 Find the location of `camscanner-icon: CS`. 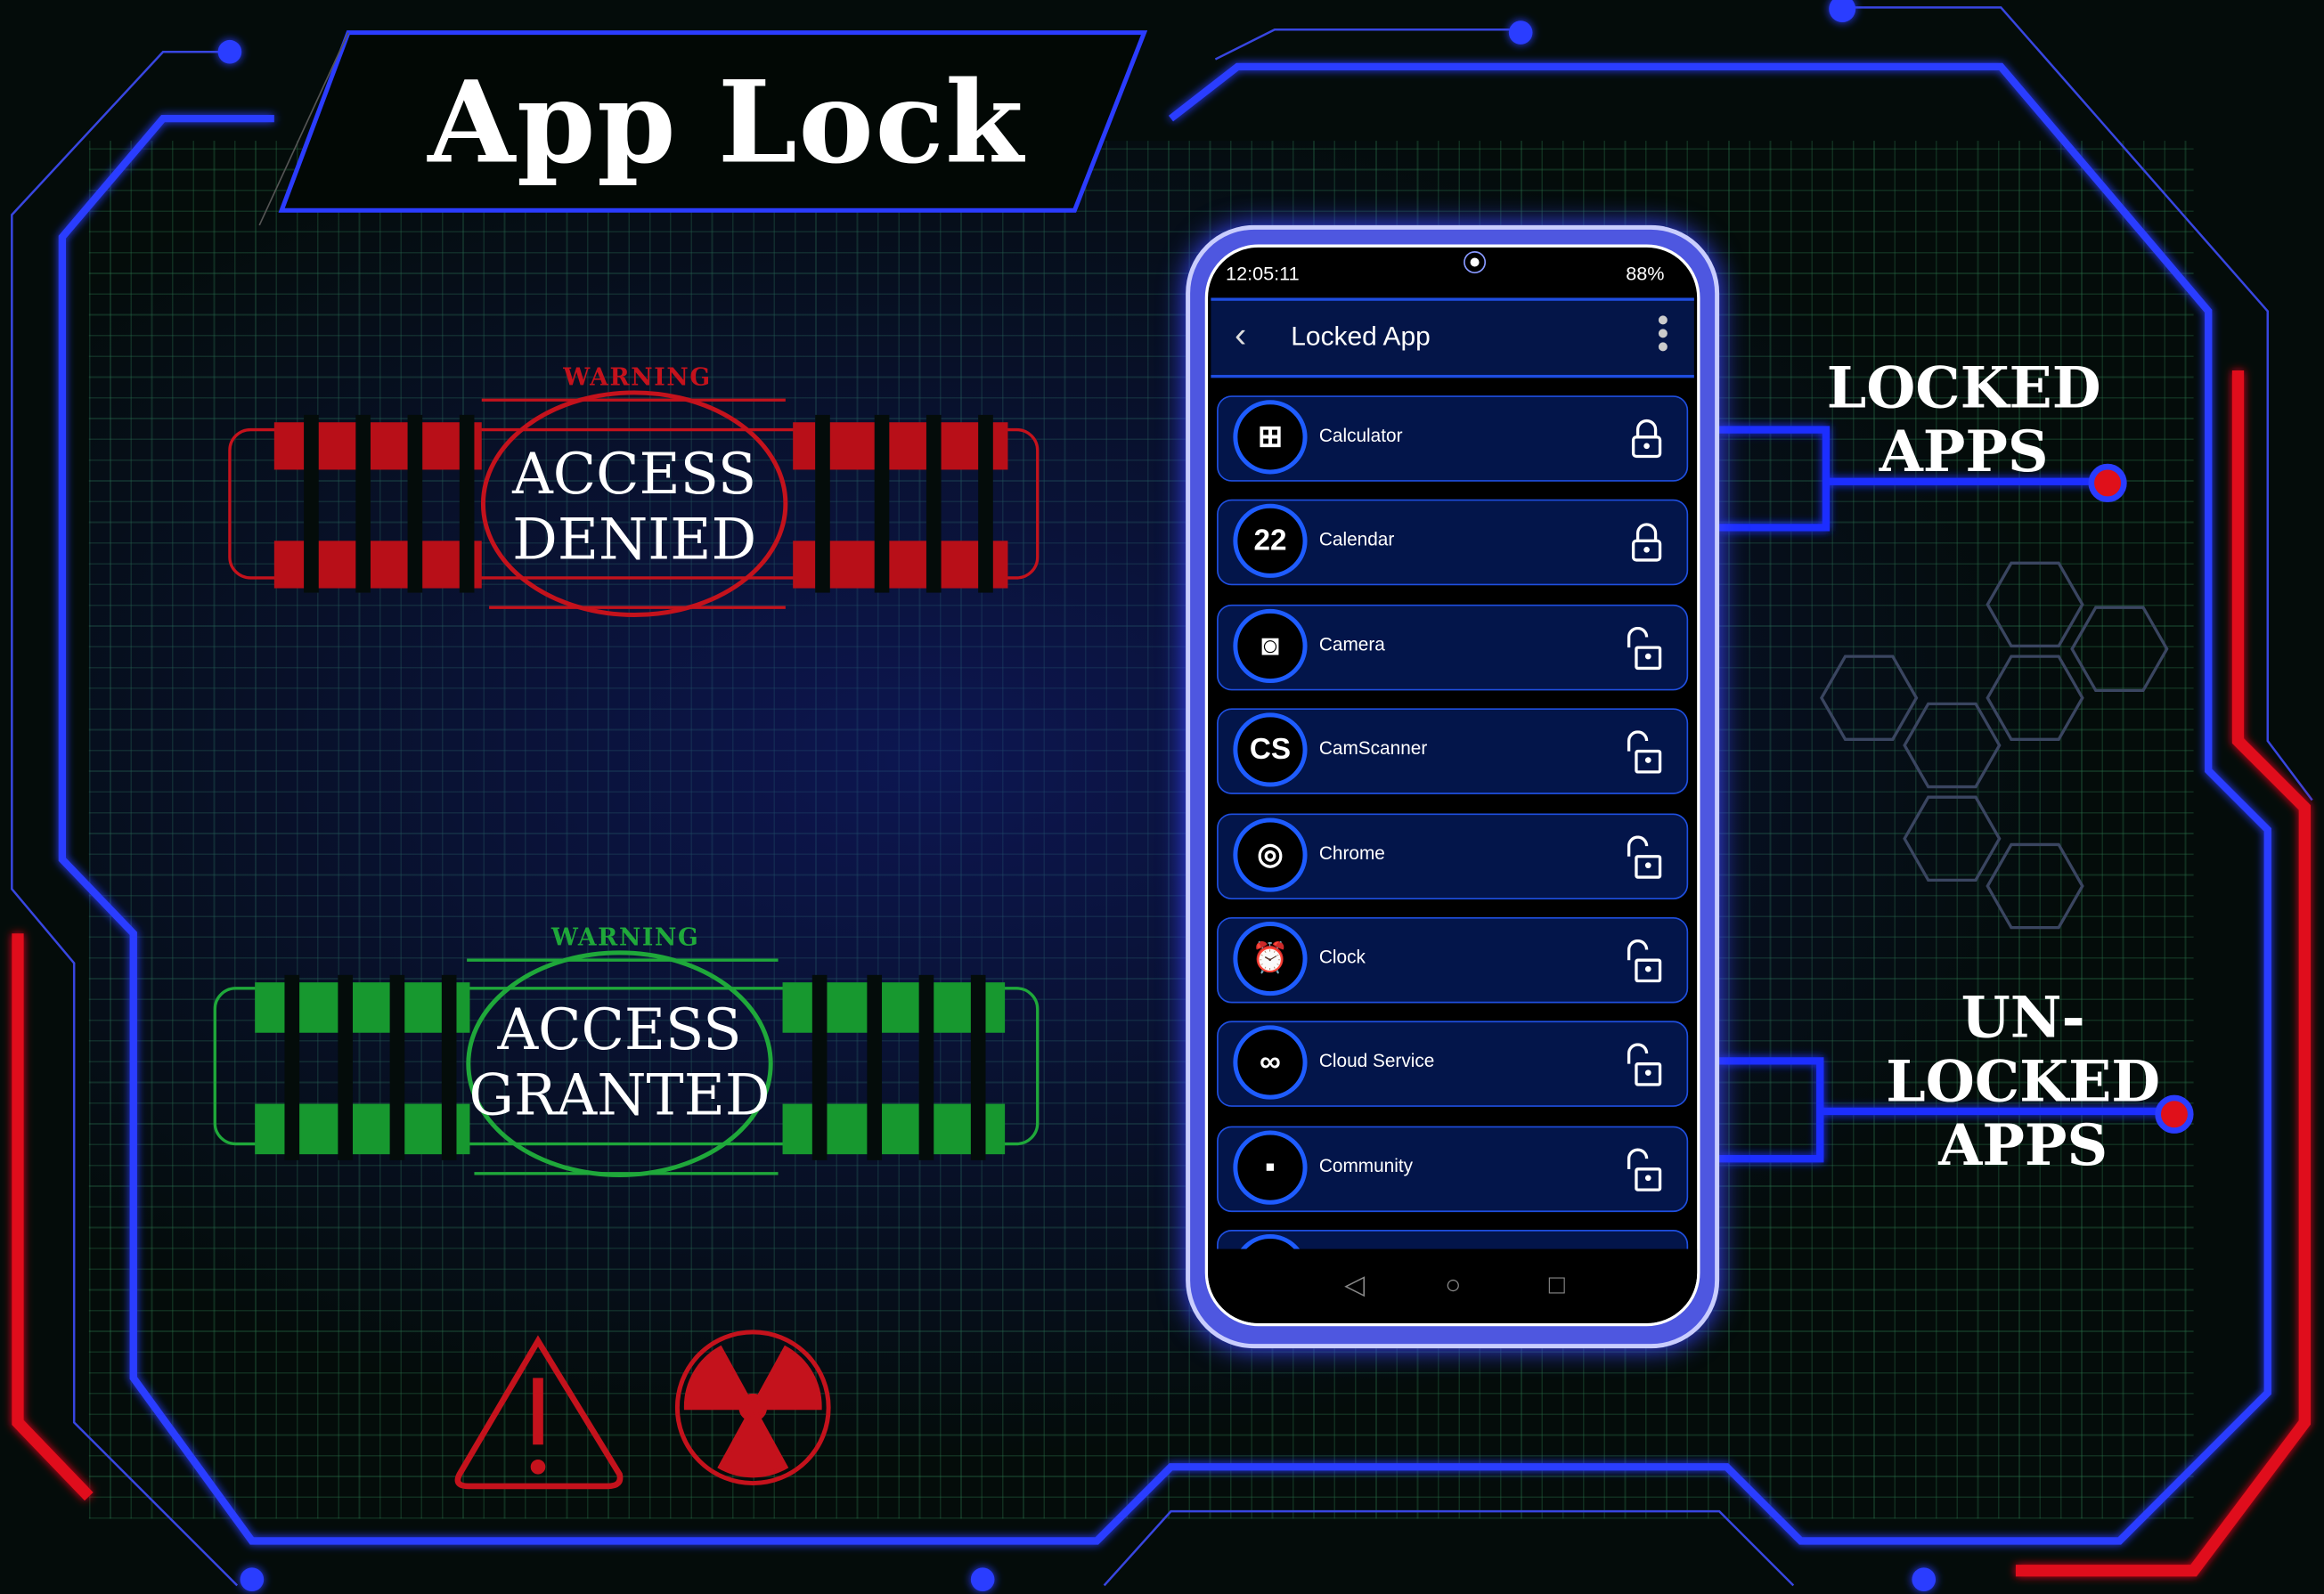

camscanner-icon: CS is located at coordinates (1270, 749).